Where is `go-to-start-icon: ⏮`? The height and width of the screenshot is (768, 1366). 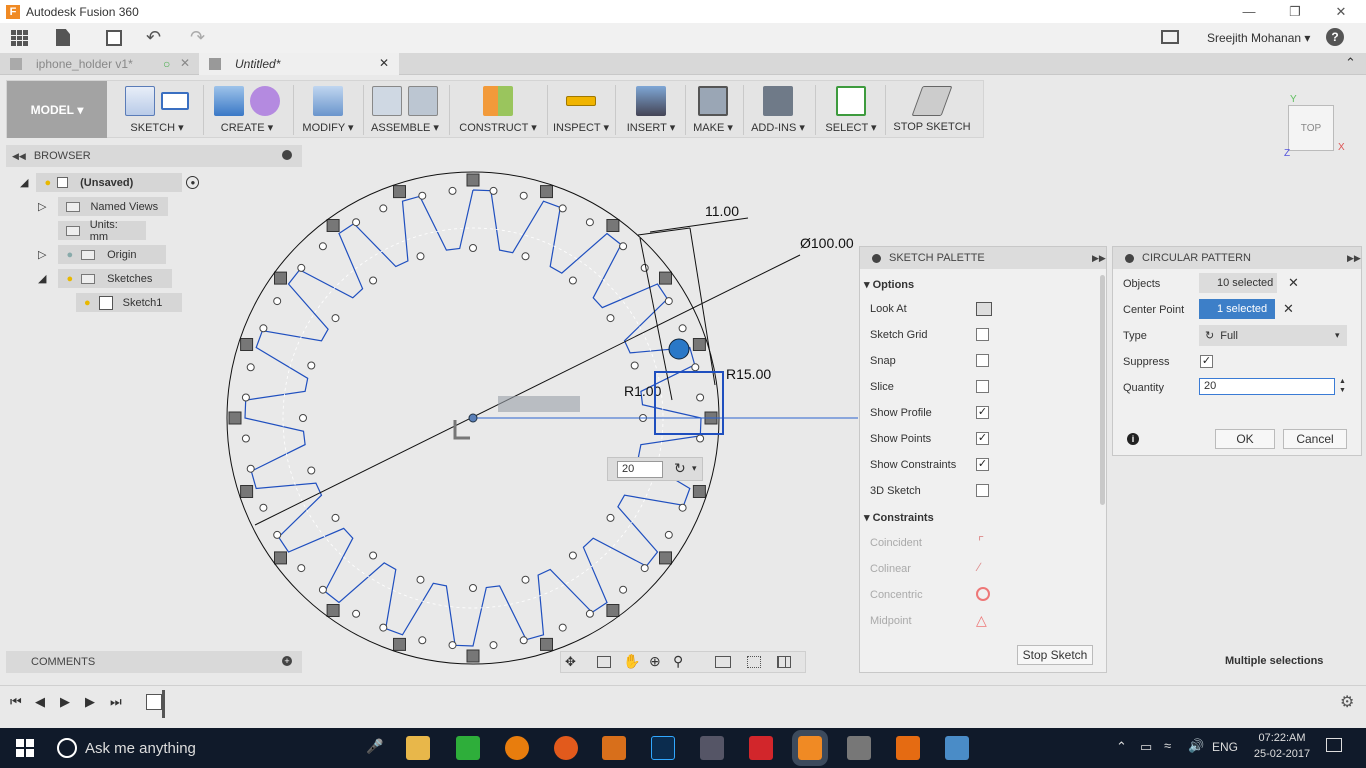
go-to-start-icon: ⏮ is located at coordinates (16, 702).